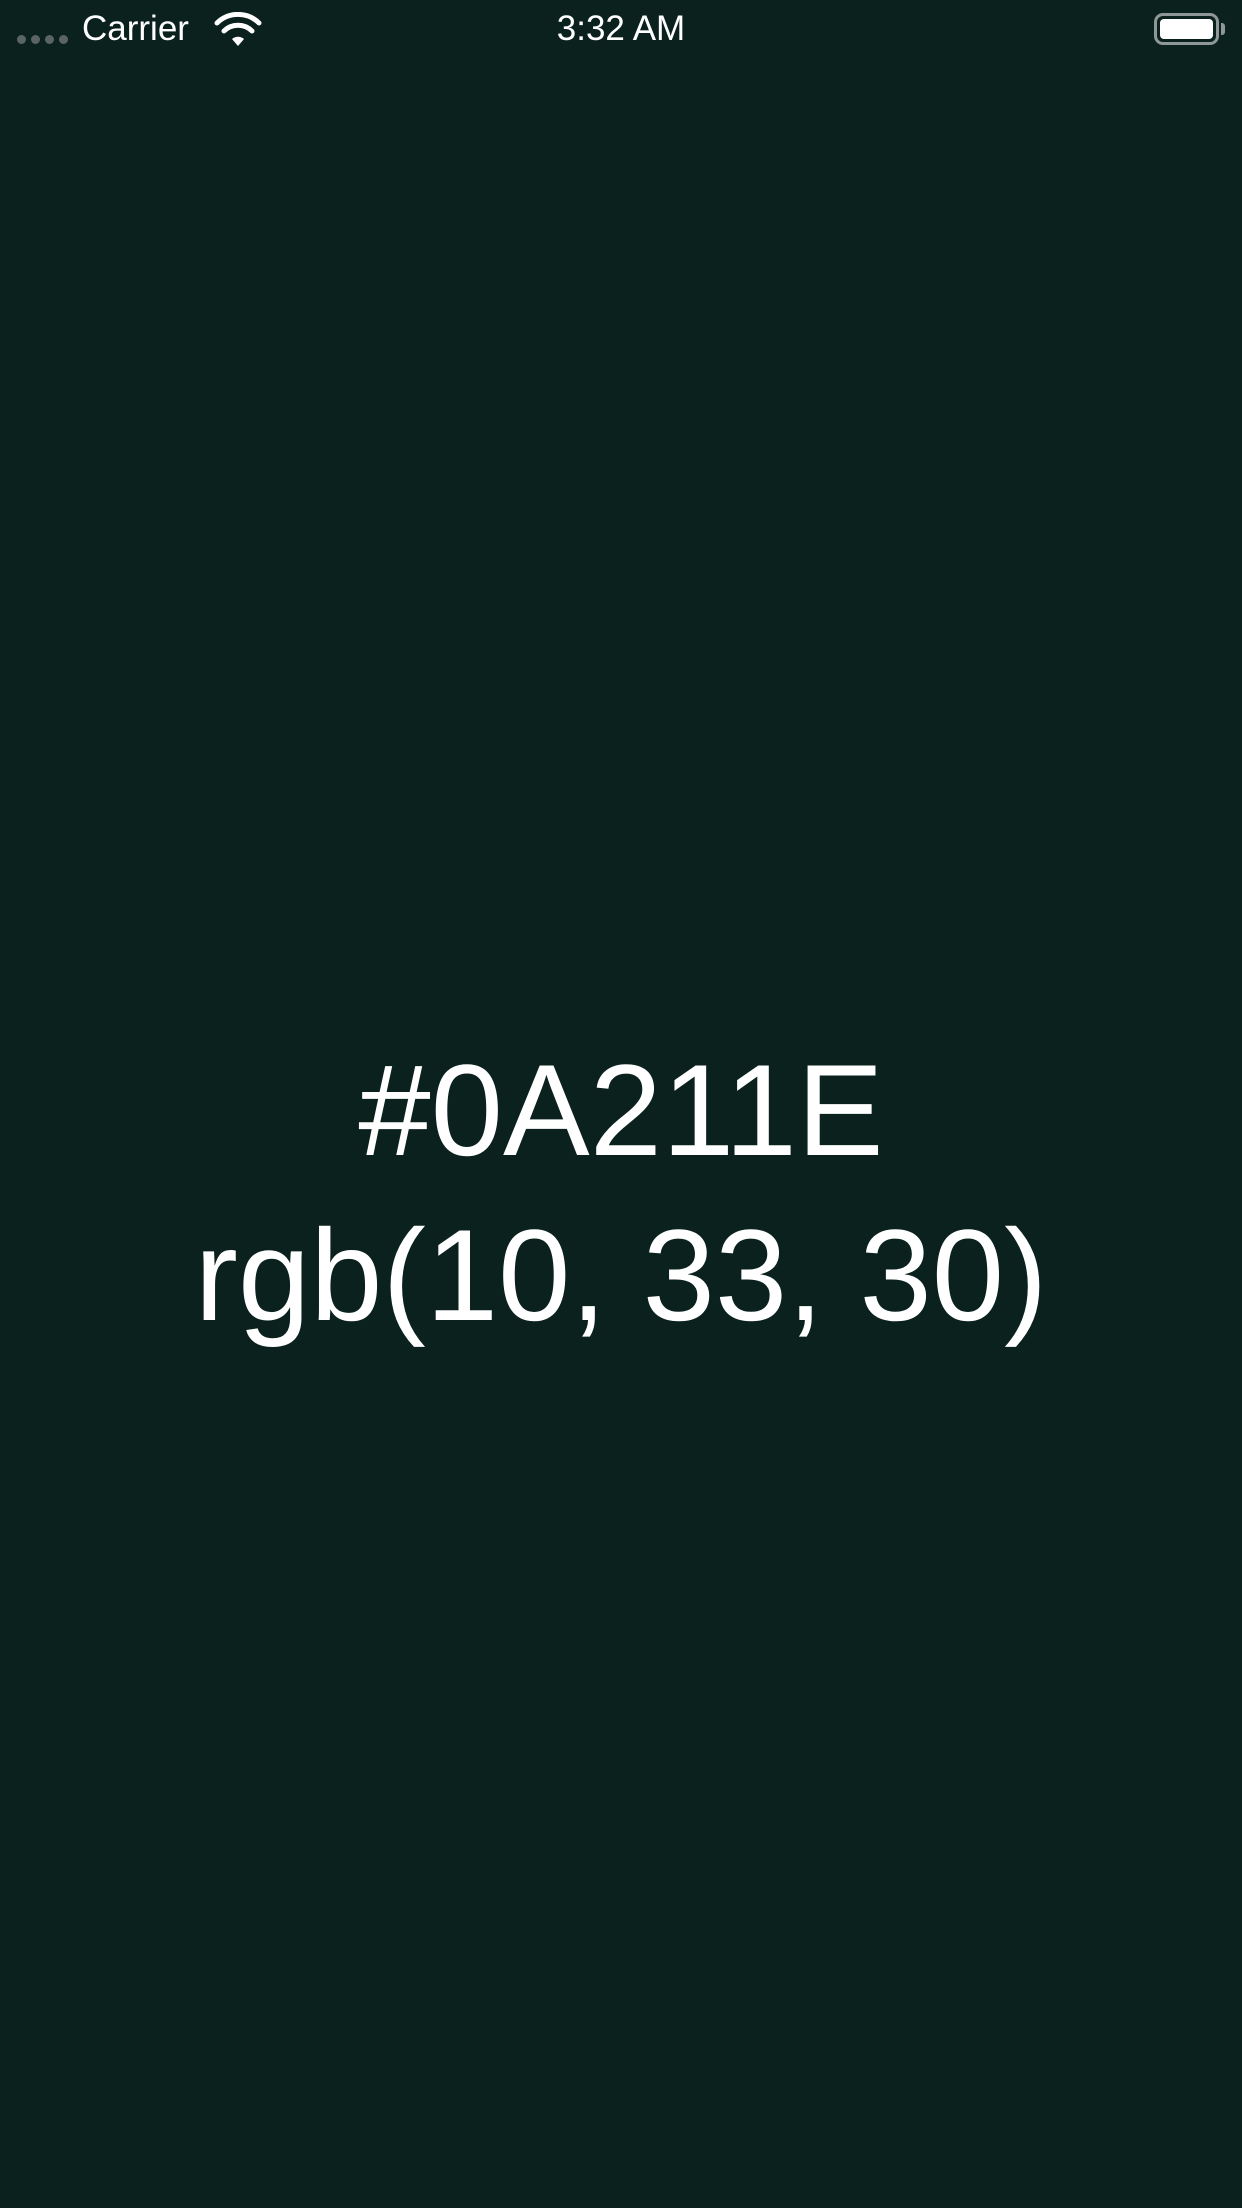  I want to click on status-time: 3:32 AM, so click(621, 28).